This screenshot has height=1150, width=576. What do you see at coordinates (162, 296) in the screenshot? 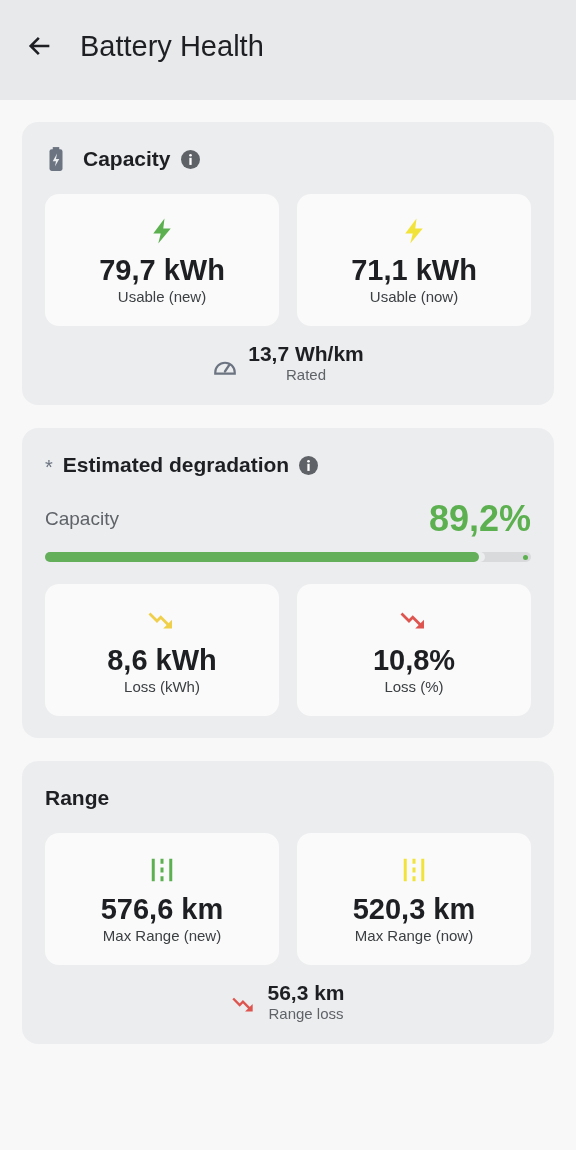
I see `stat-label: Usable (new)` at bounding box center [162, 296].